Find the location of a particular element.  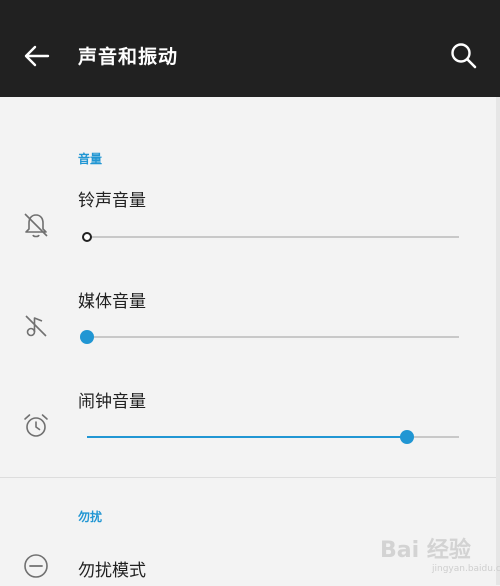

search-icon is located at coordinates (464, 56).